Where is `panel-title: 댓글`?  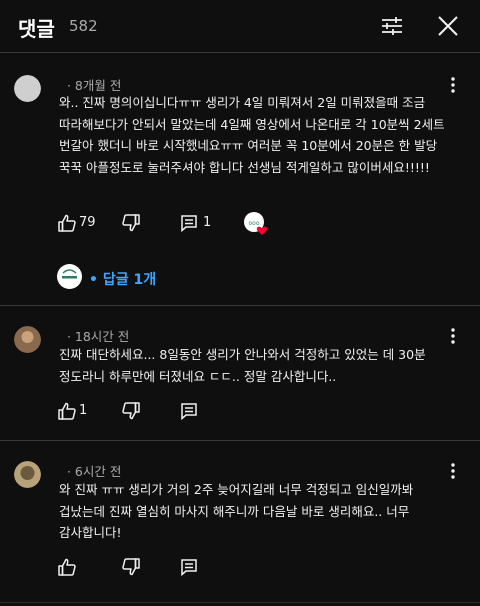
panel-title: 댓글 is located at coordinates (36, 29).